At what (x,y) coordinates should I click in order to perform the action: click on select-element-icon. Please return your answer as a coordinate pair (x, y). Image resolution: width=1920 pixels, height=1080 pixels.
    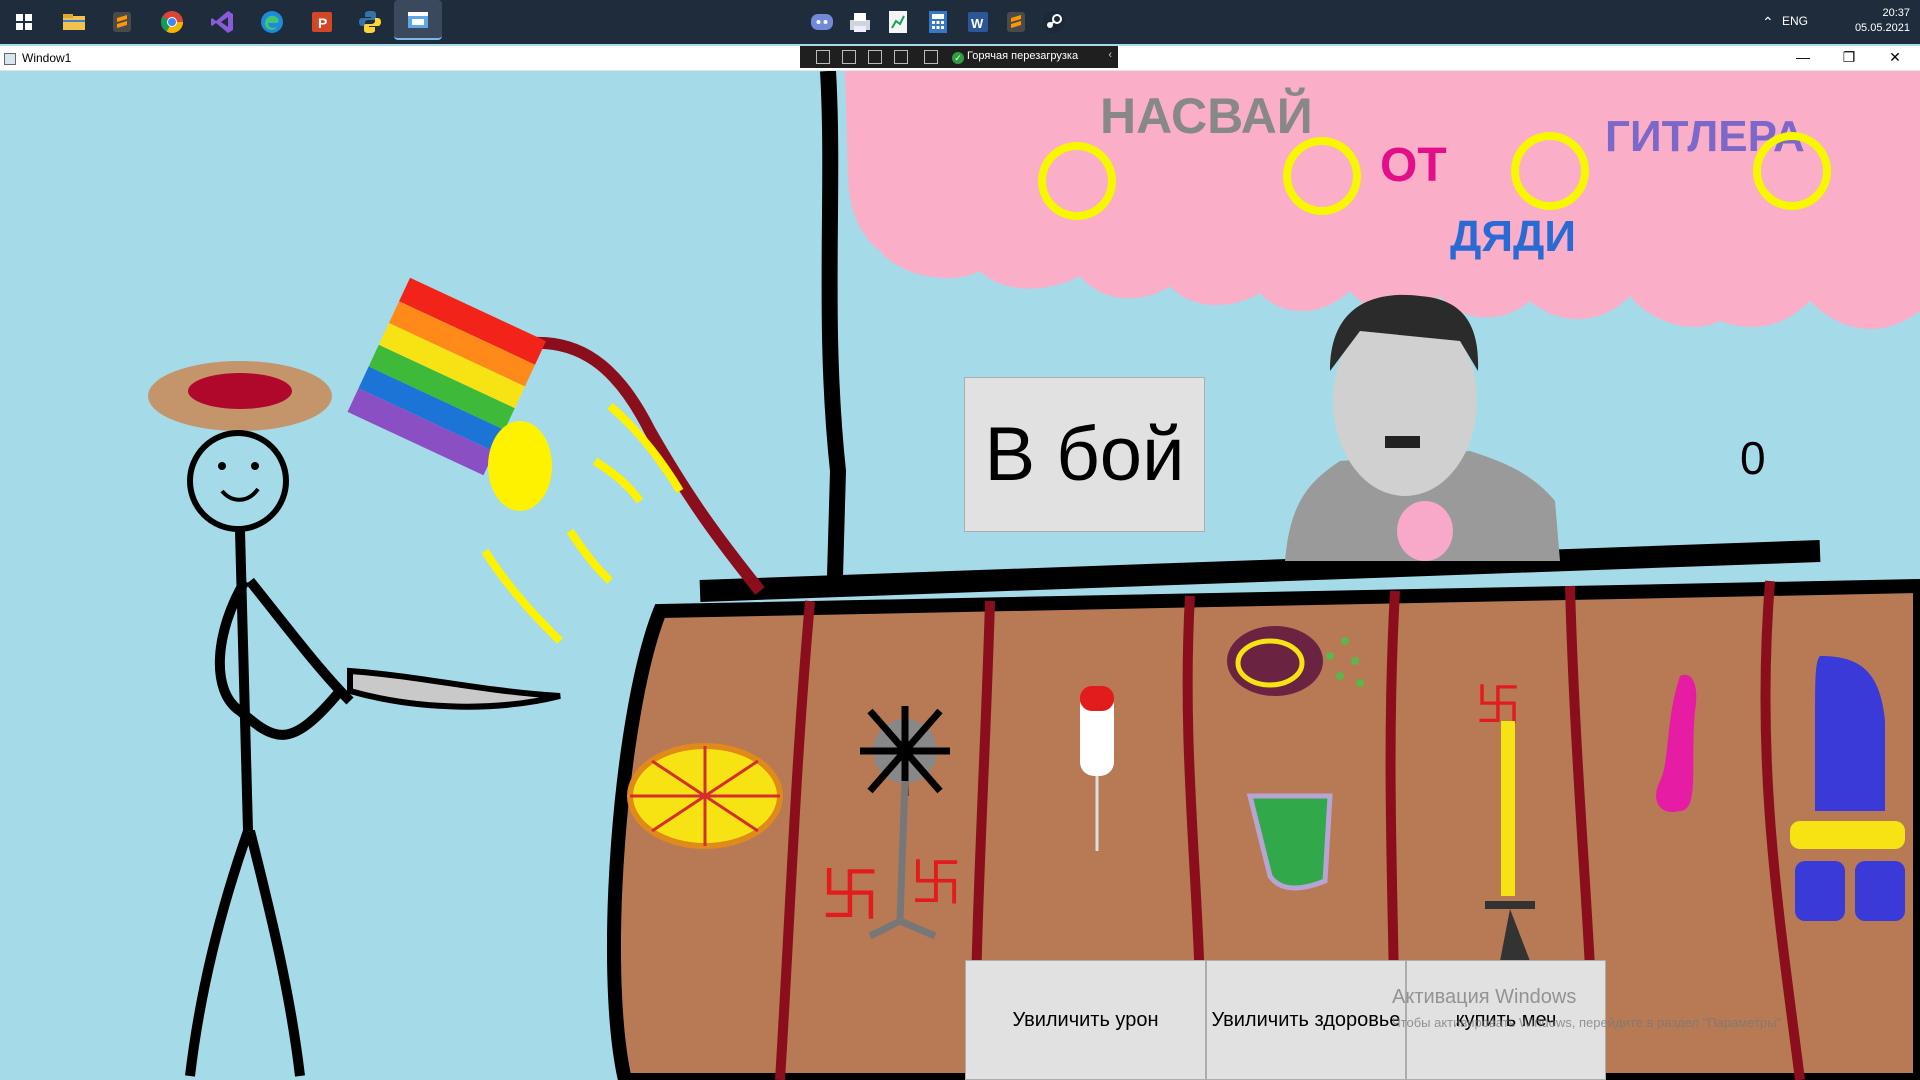
    Looking at the image, I should click on (849, 57).